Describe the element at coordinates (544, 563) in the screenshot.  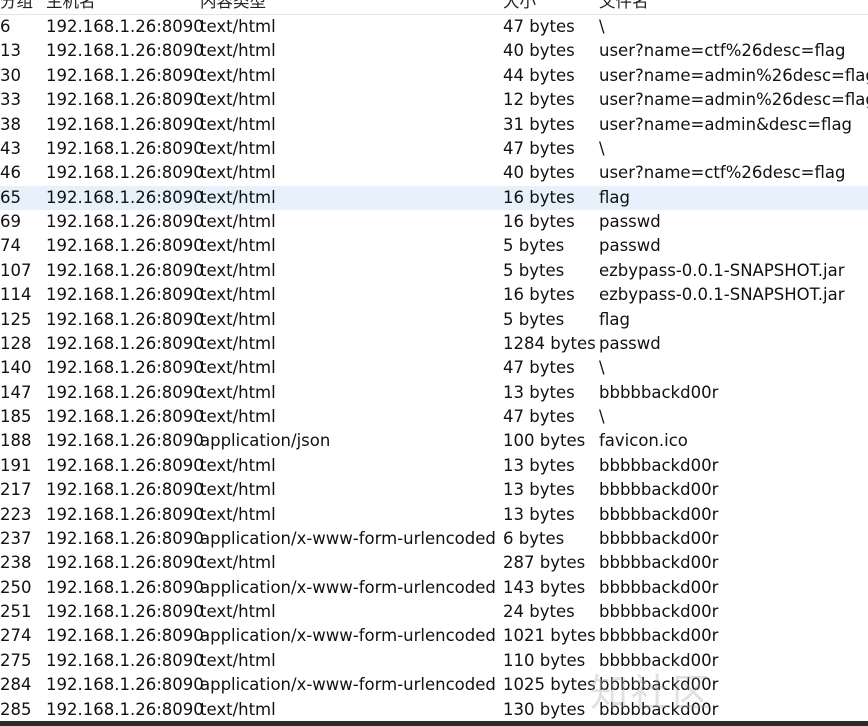
I see `row-size: 287 bytes` at that location.